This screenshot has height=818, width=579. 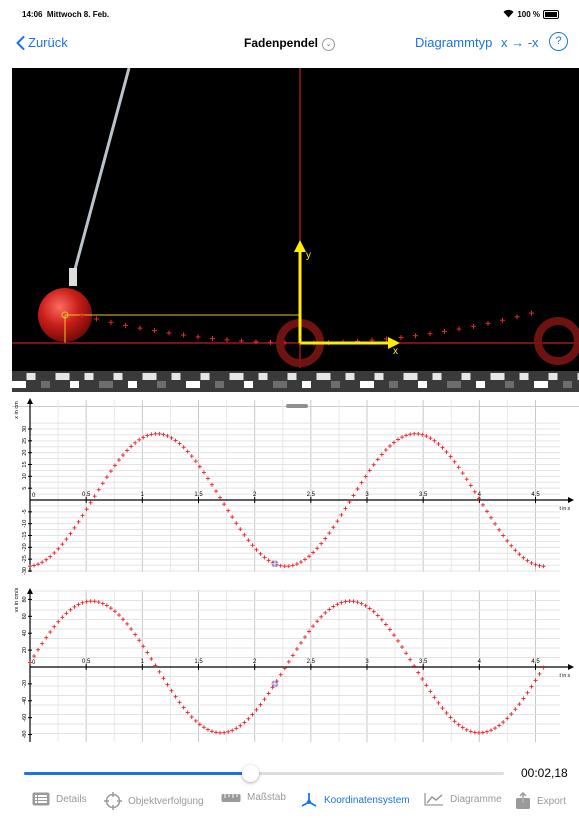 I want to click on x-tick-label: 3,5, so click(x=423, y=495).